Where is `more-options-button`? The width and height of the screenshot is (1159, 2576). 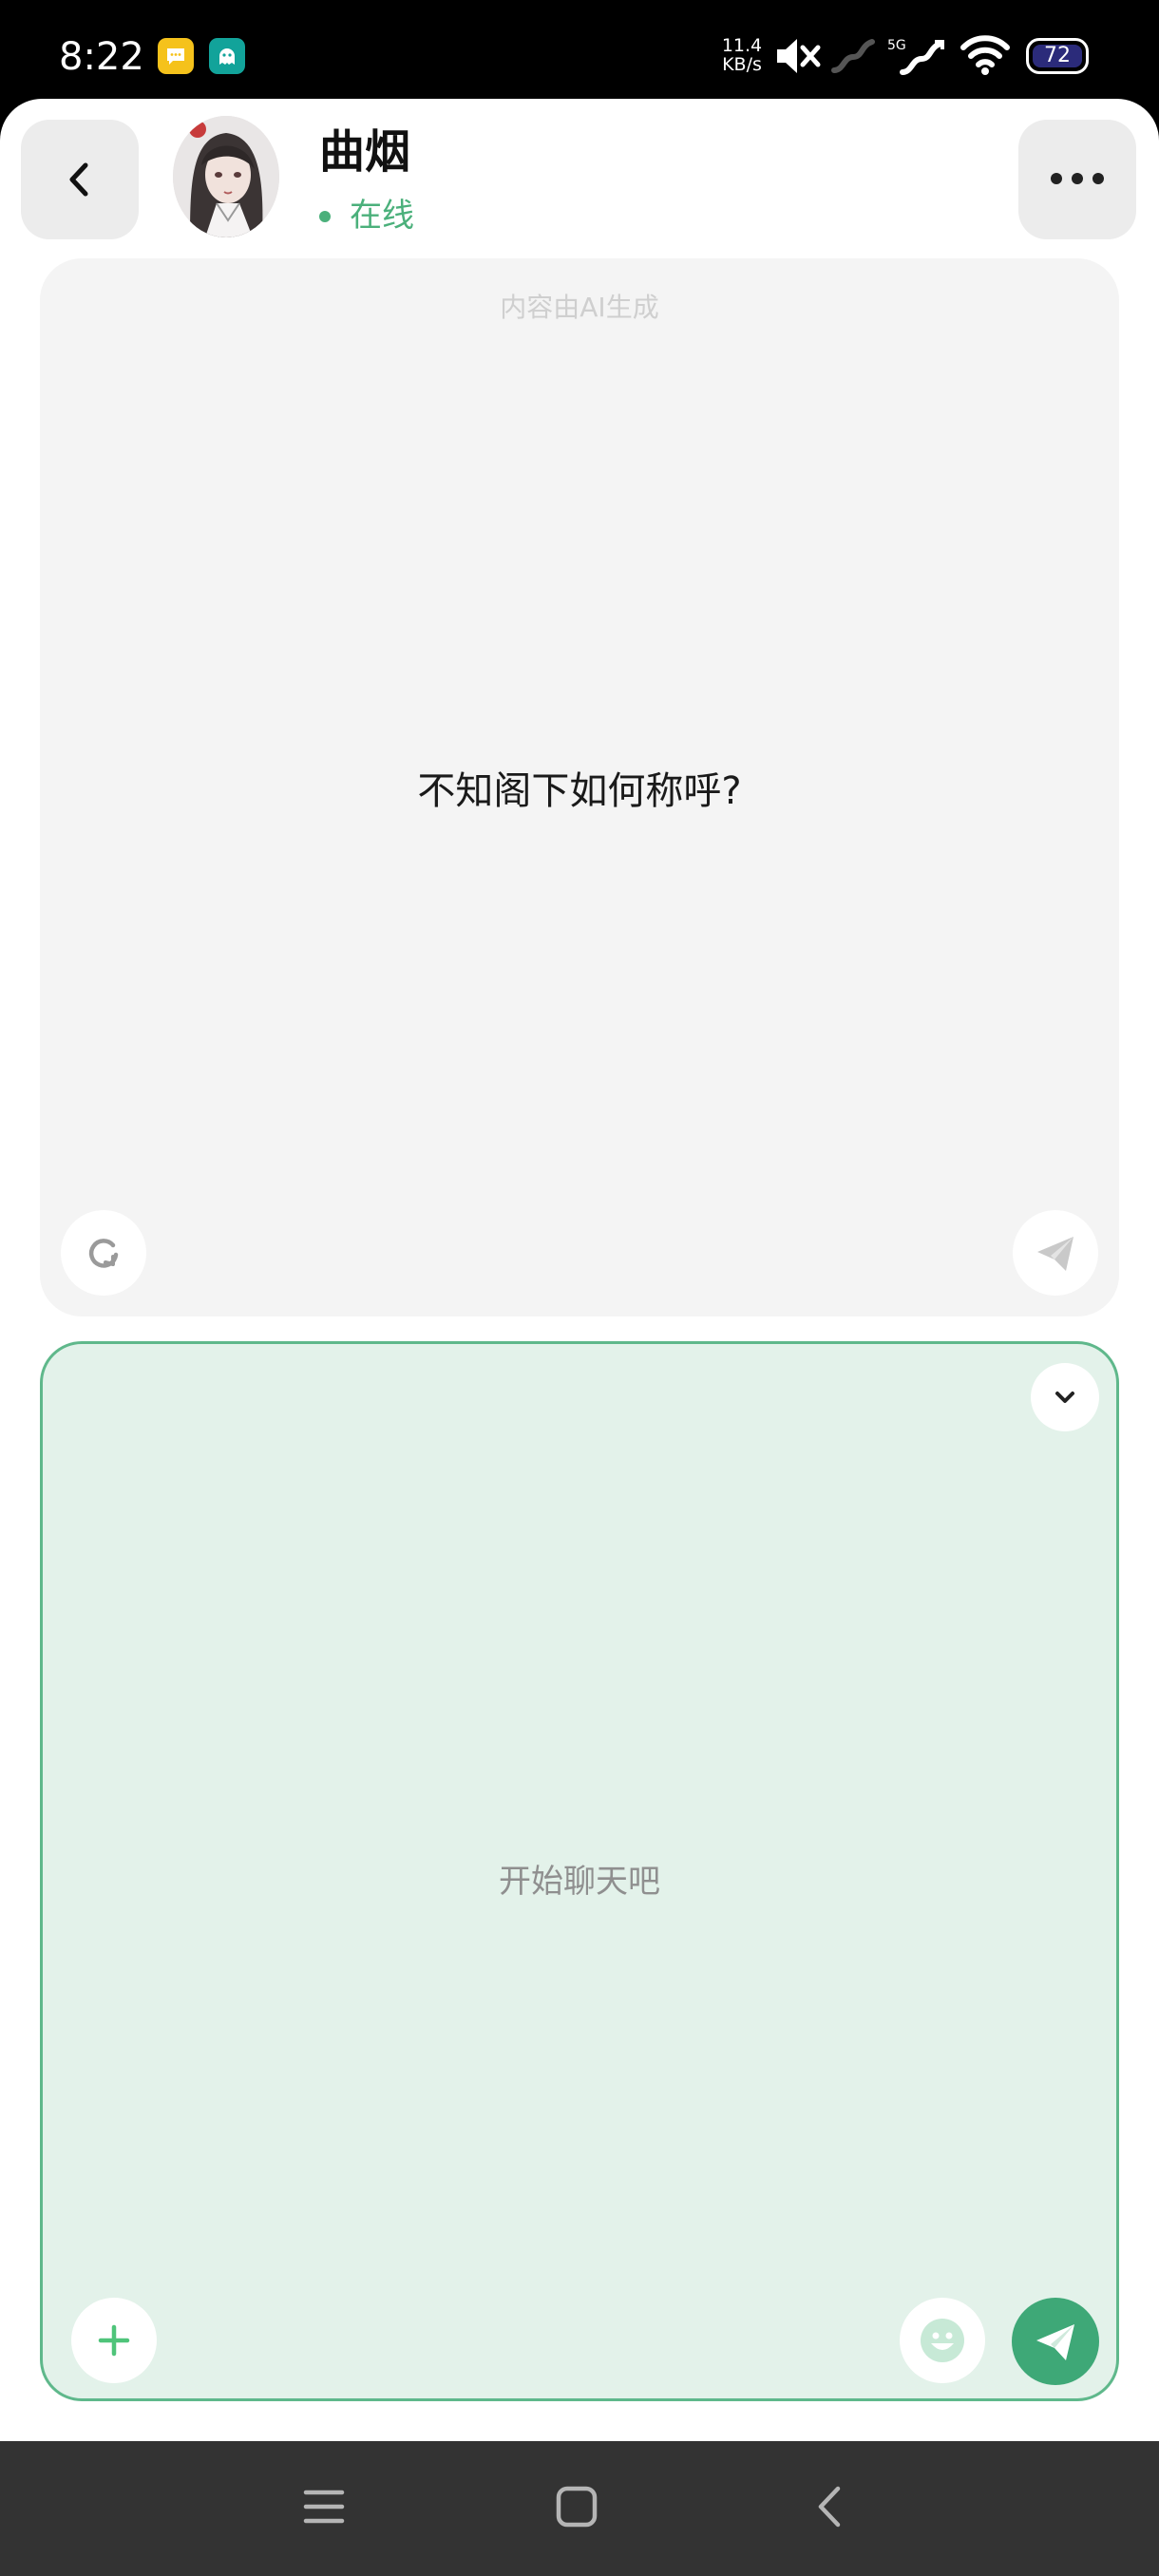 more-options-button is located at coordinates (1077, 179).